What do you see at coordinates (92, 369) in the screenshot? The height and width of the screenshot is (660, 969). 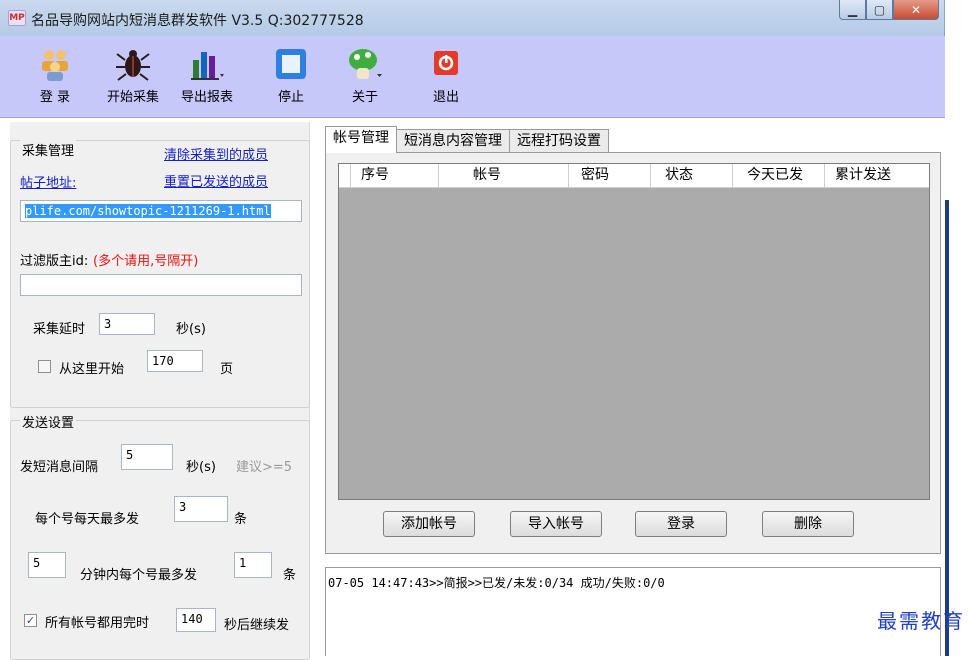 I see `start-here-label: 从这里开始` at bounding box center [92, 369].